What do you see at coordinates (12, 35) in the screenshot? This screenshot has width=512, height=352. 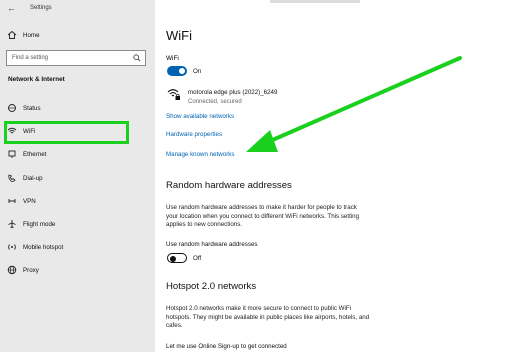 I see `home-icon` at bounding box center [12, 35].